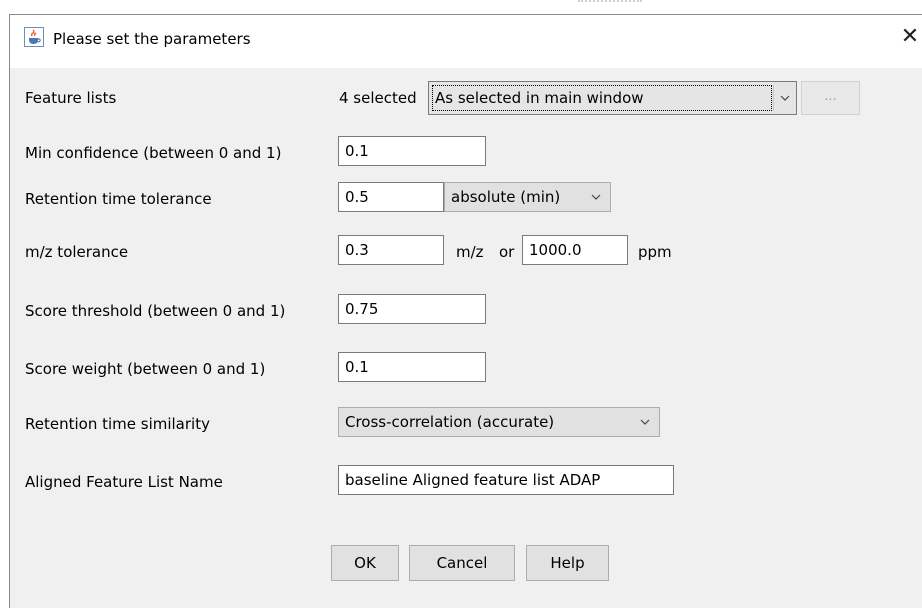 This screenshot has height=608, width=922. What do you see at coordinates (378, 98) in the screenshot?
I see `feature-lists-count: 4 selected` at bounding box center [378, 98].